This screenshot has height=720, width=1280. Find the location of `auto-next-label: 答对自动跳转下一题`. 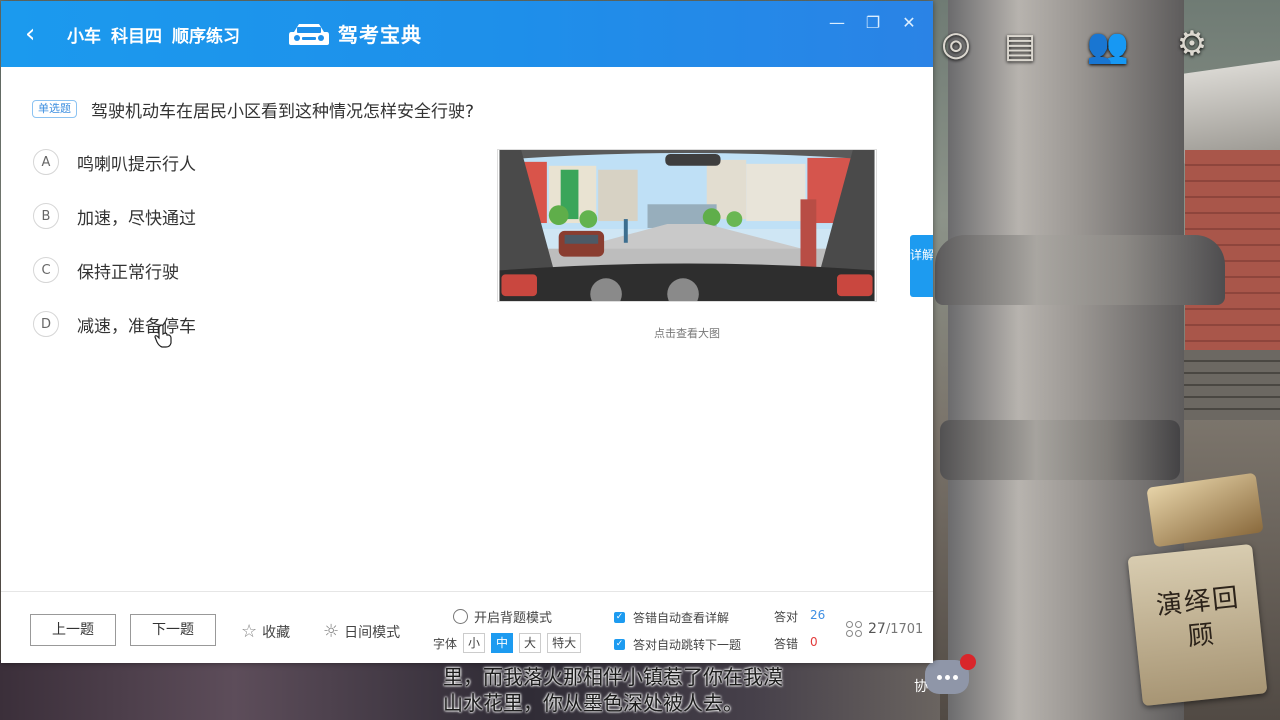

auto-next-label: 答对自动跳转下一题 is located at coordinates (687, 645).